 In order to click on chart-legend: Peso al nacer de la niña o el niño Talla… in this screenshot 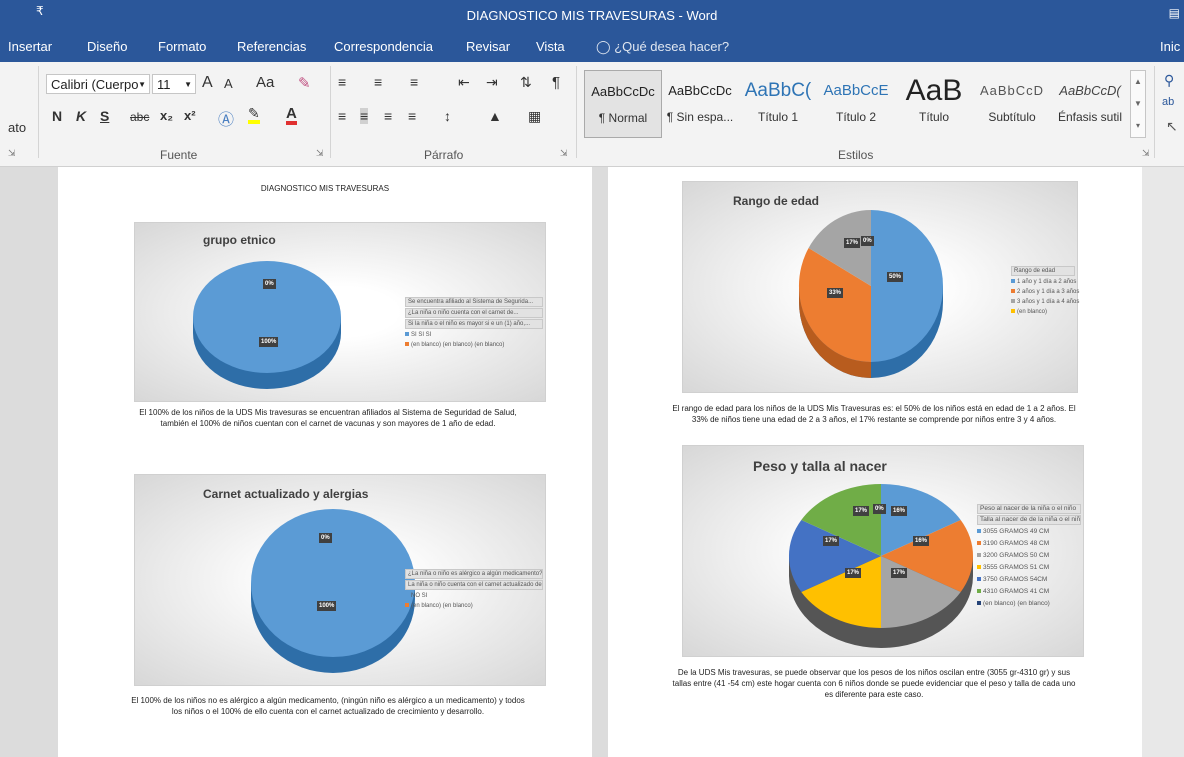, I will do `click(1029, 557)`.